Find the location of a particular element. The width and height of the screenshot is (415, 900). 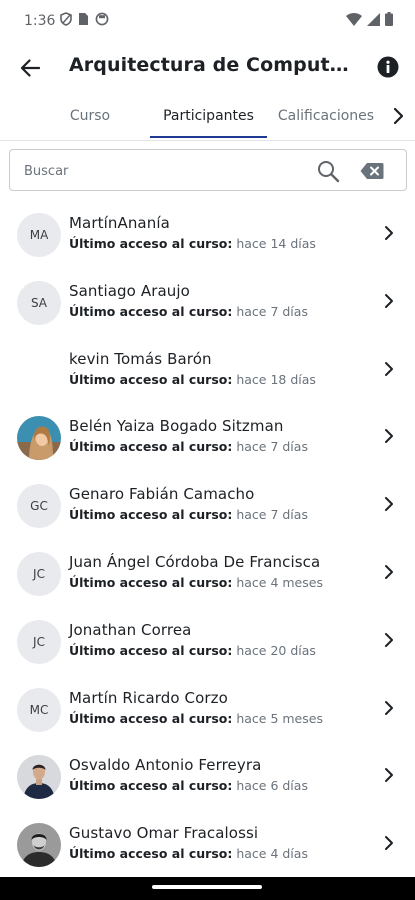

system-nav-bar is located at coordinates (207, 888).